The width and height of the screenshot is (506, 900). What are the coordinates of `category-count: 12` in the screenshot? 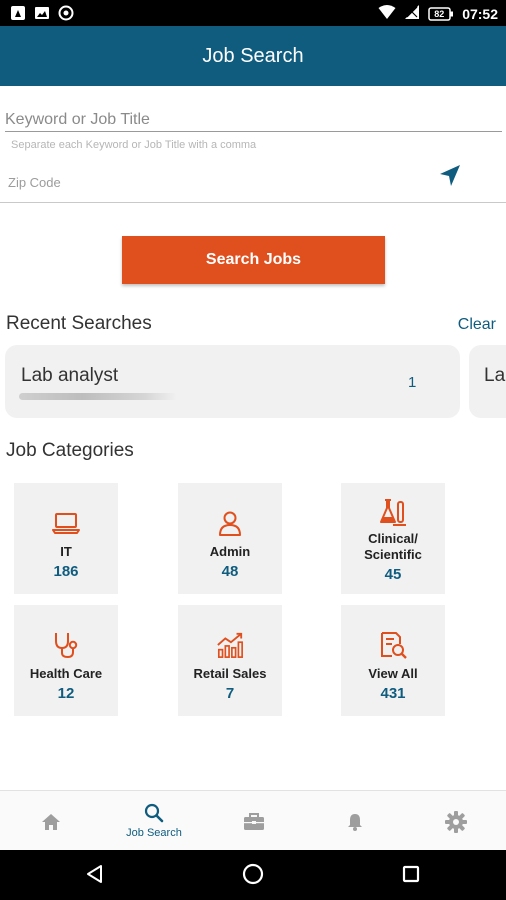 It's located at (66, 693).